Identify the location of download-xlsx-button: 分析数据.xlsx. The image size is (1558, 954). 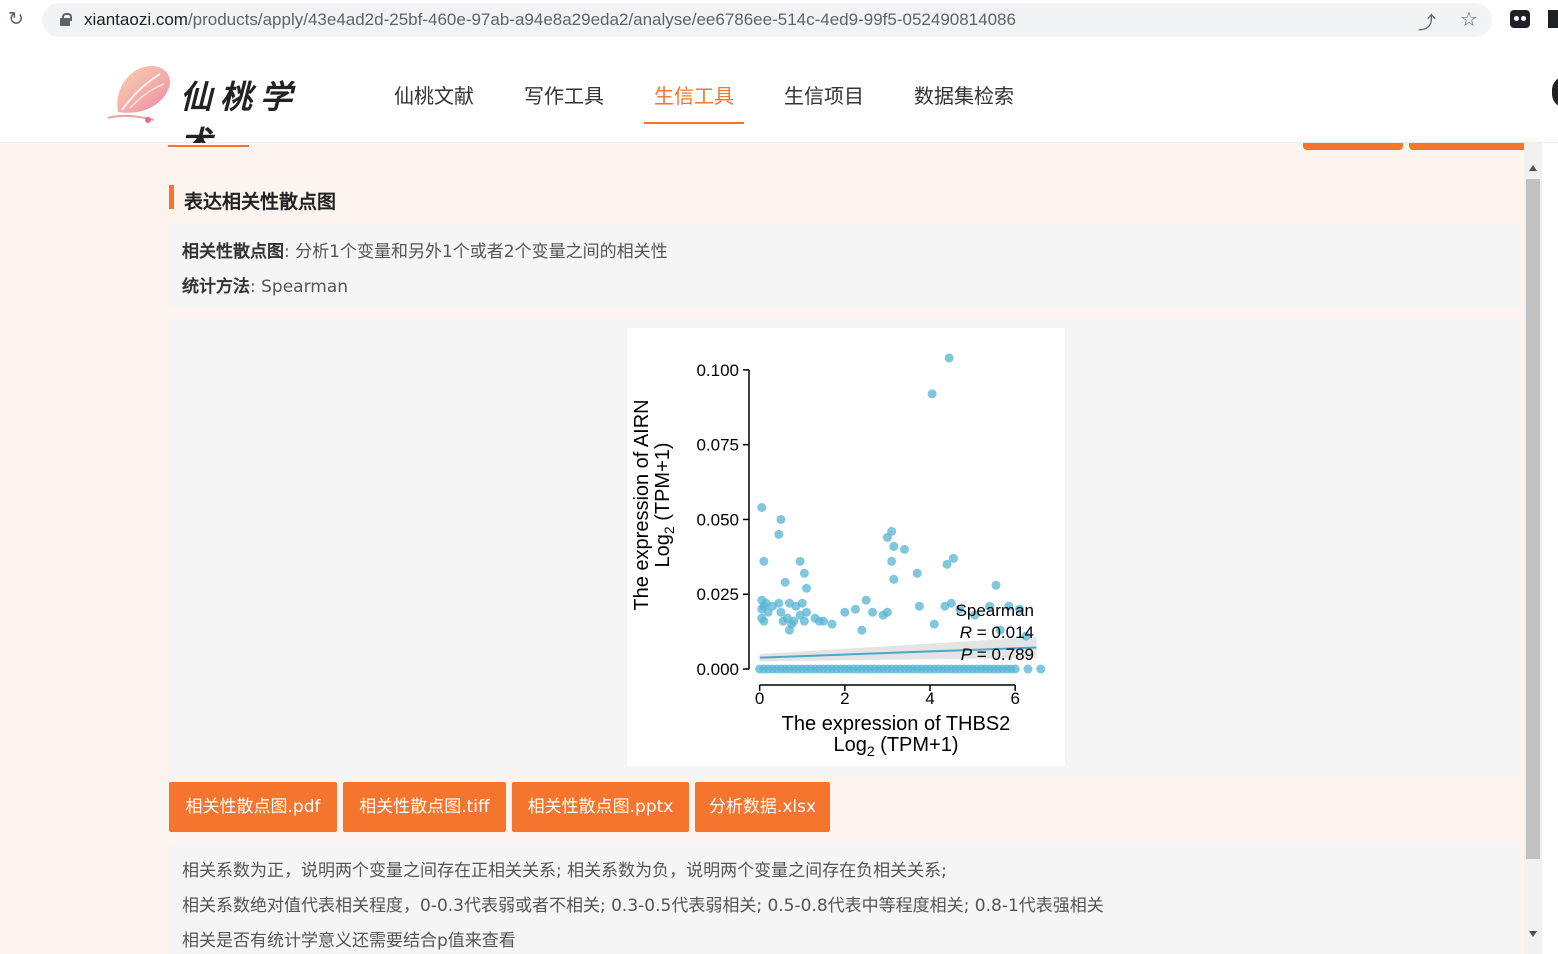
(762, 807).